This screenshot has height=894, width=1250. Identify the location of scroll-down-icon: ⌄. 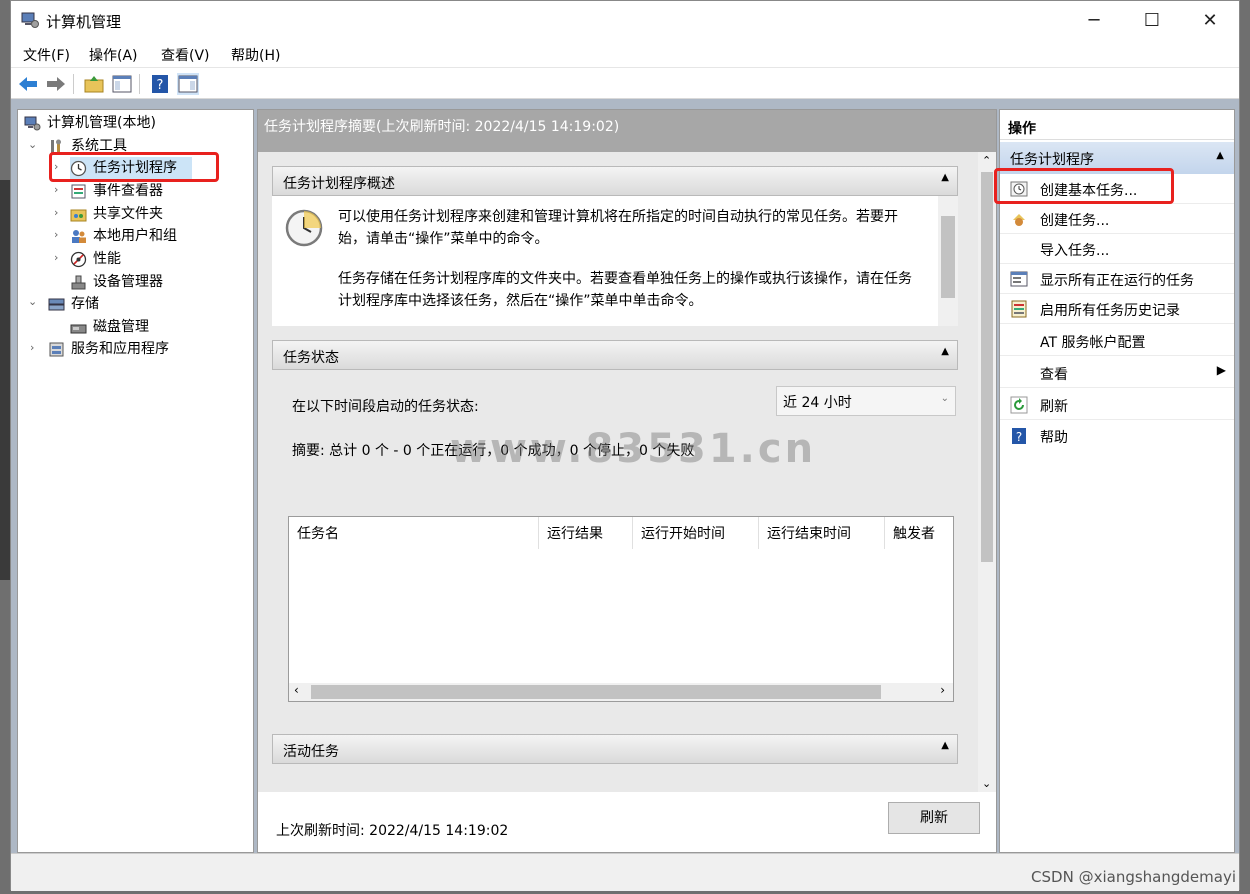
(986, 783).